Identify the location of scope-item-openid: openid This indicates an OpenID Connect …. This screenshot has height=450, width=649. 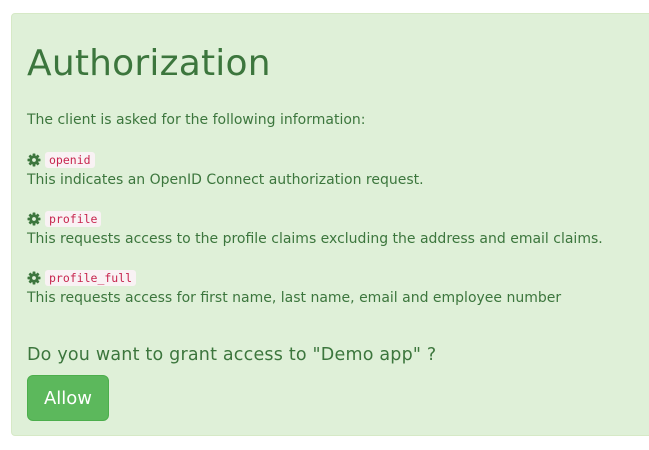
(337, 170).